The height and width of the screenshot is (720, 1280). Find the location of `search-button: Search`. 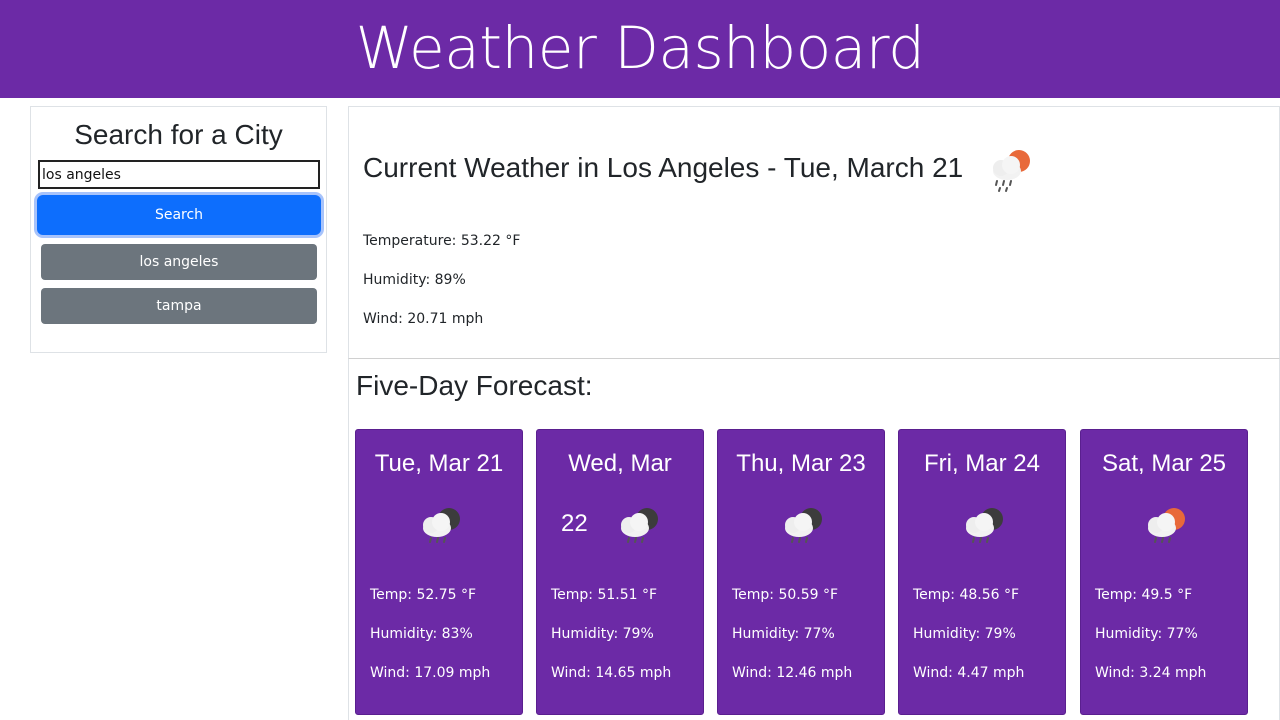

search-button: Search is located at coordinates (179, 215).